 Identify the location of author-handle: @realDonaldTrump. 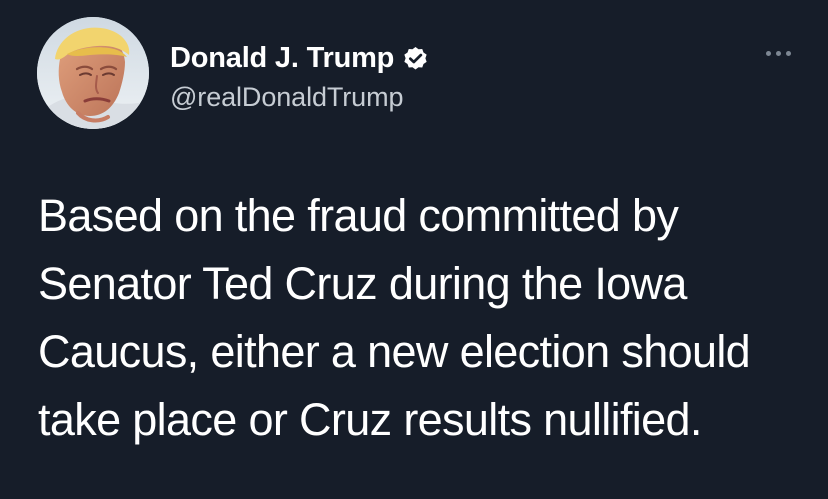
(287, 97).